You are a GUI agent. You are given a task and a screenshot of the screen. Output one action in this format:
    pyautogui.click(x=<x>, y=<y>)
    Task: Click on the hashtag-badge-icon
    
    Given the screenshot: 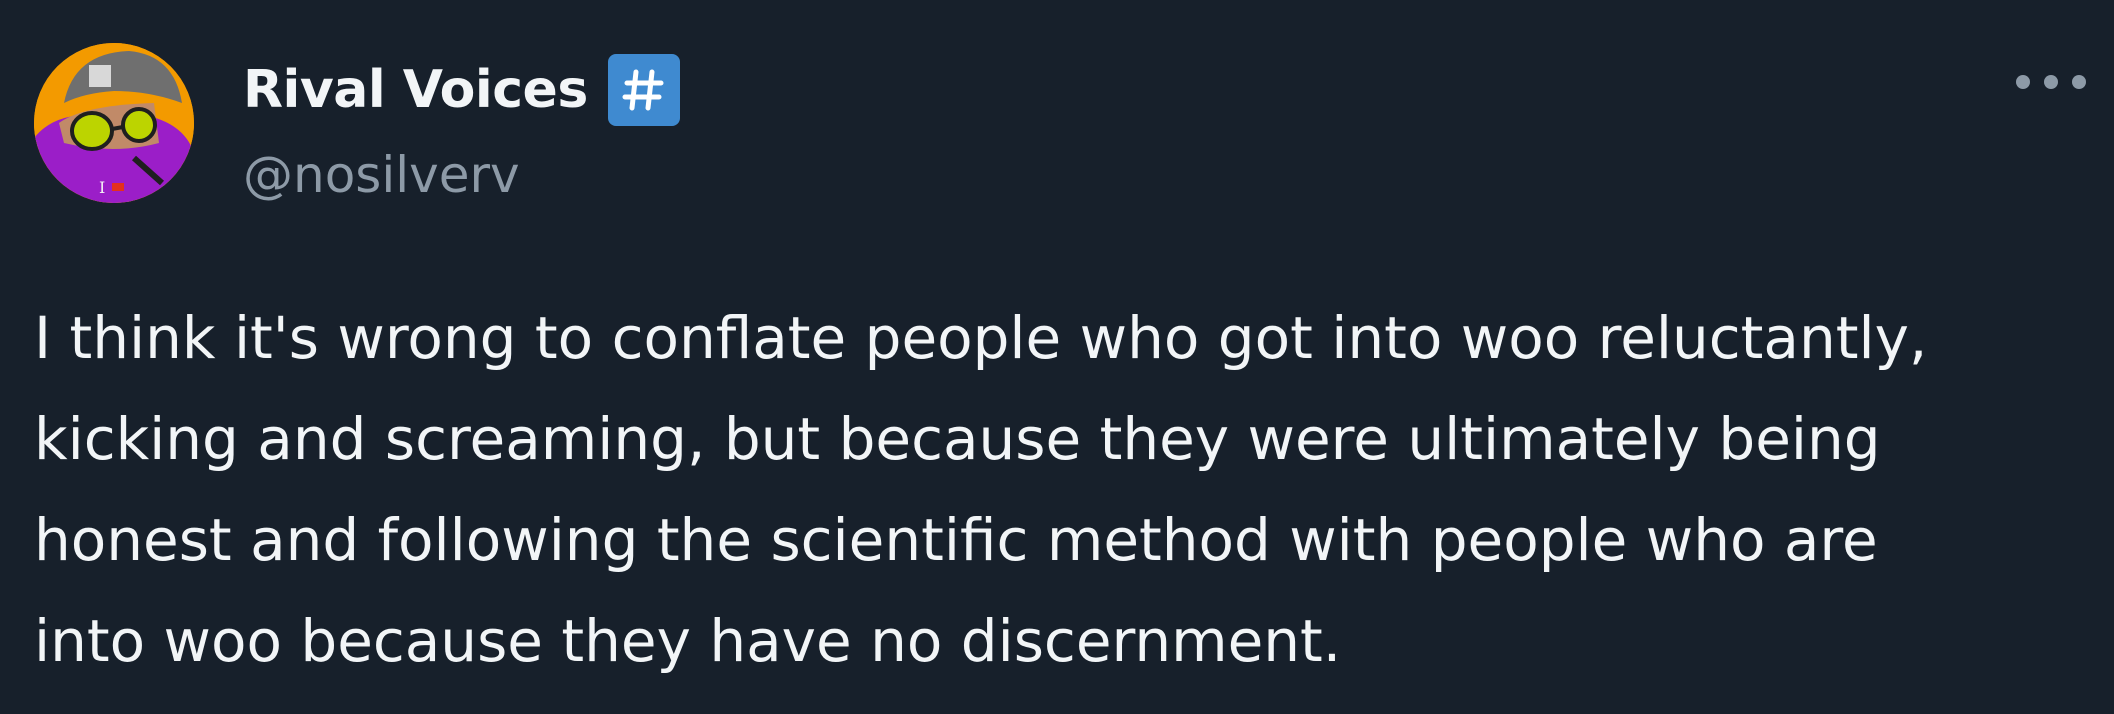 What is the action you would take?
    pyautogui.click(x=643, y=90)
    